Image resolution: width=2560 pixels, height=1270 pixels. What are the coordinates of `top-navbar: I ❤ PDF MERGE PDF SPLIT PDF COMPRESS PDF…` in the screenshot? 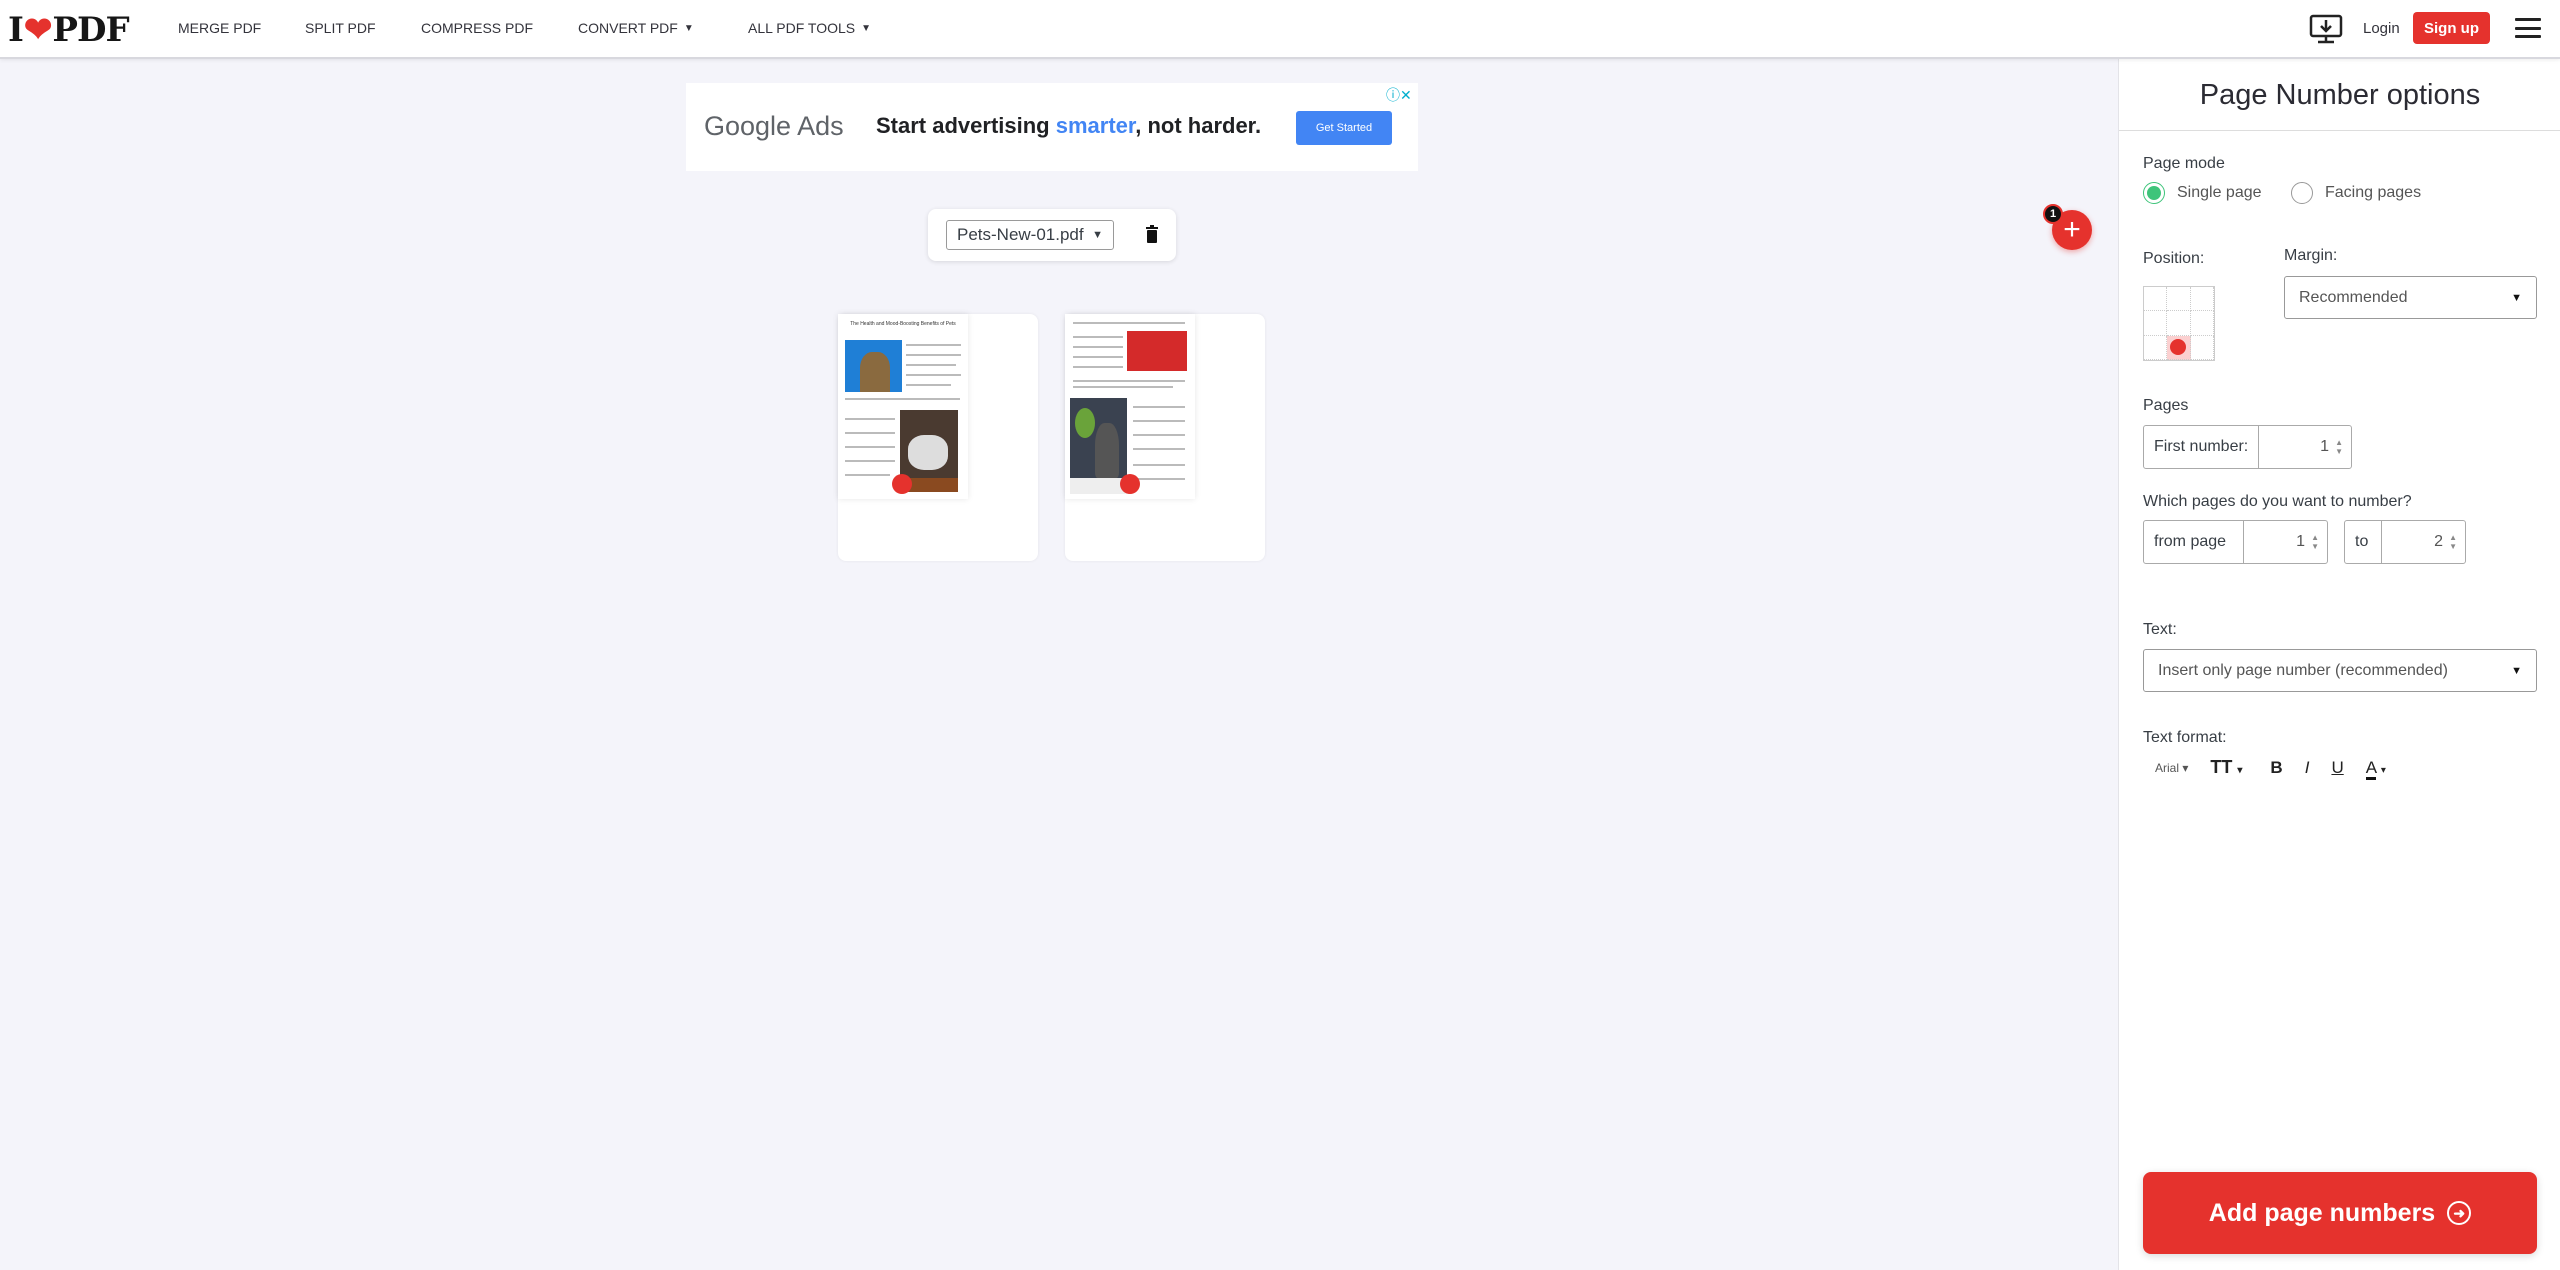 It's located at (1280, 29).